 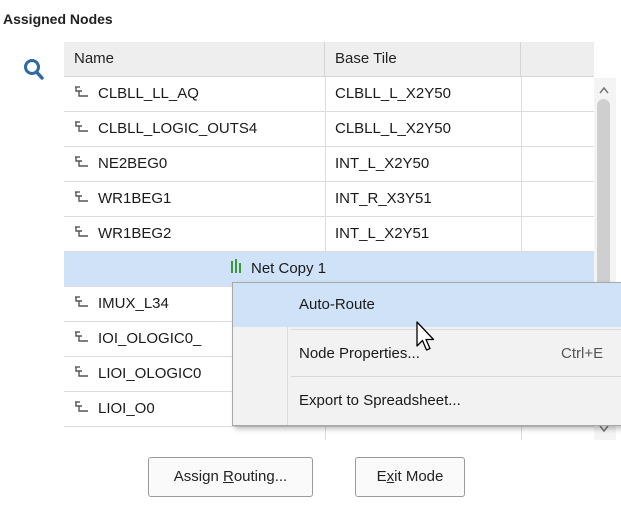 What do you see at coordinates (199, 94) in the screenshot?
I see `node-name-cell: CLBLL_LL_AQ` at bounding box center [199, 94].